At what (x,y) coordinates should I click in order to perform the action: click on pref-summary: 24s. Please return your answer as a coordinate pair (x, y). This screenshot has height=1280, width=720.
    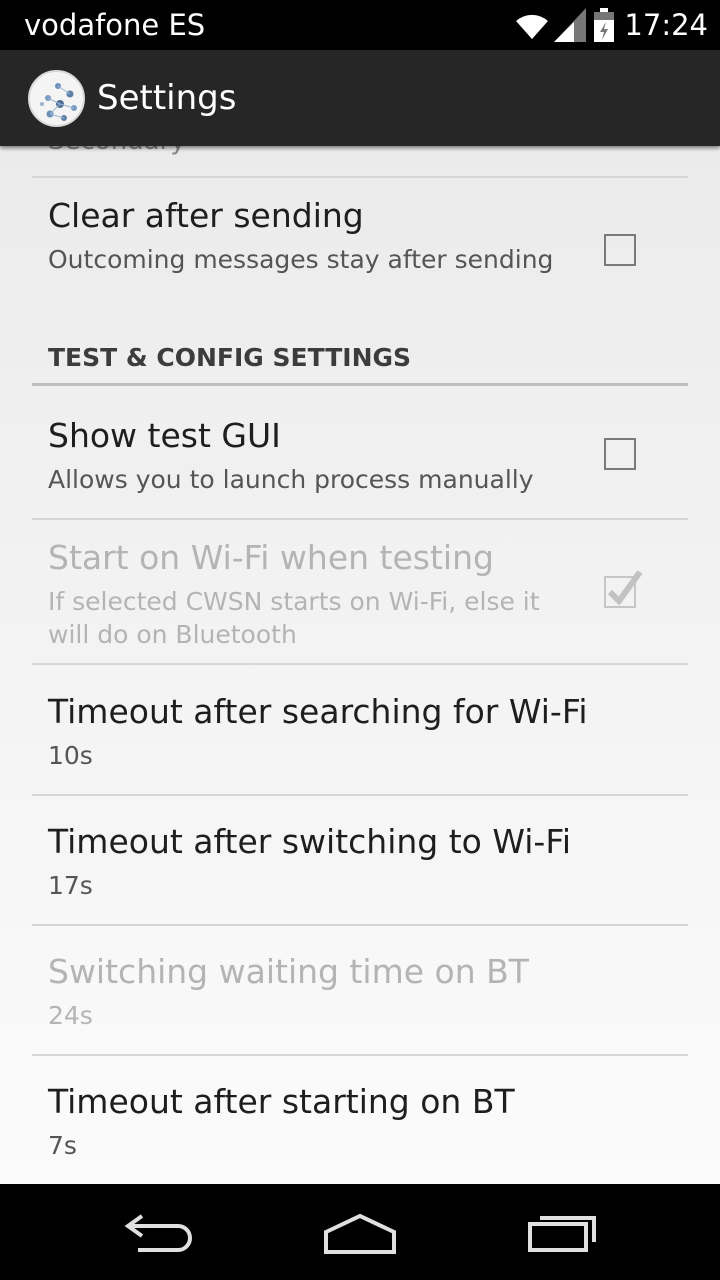
    Looking at the image, I should click on (70, 1015).